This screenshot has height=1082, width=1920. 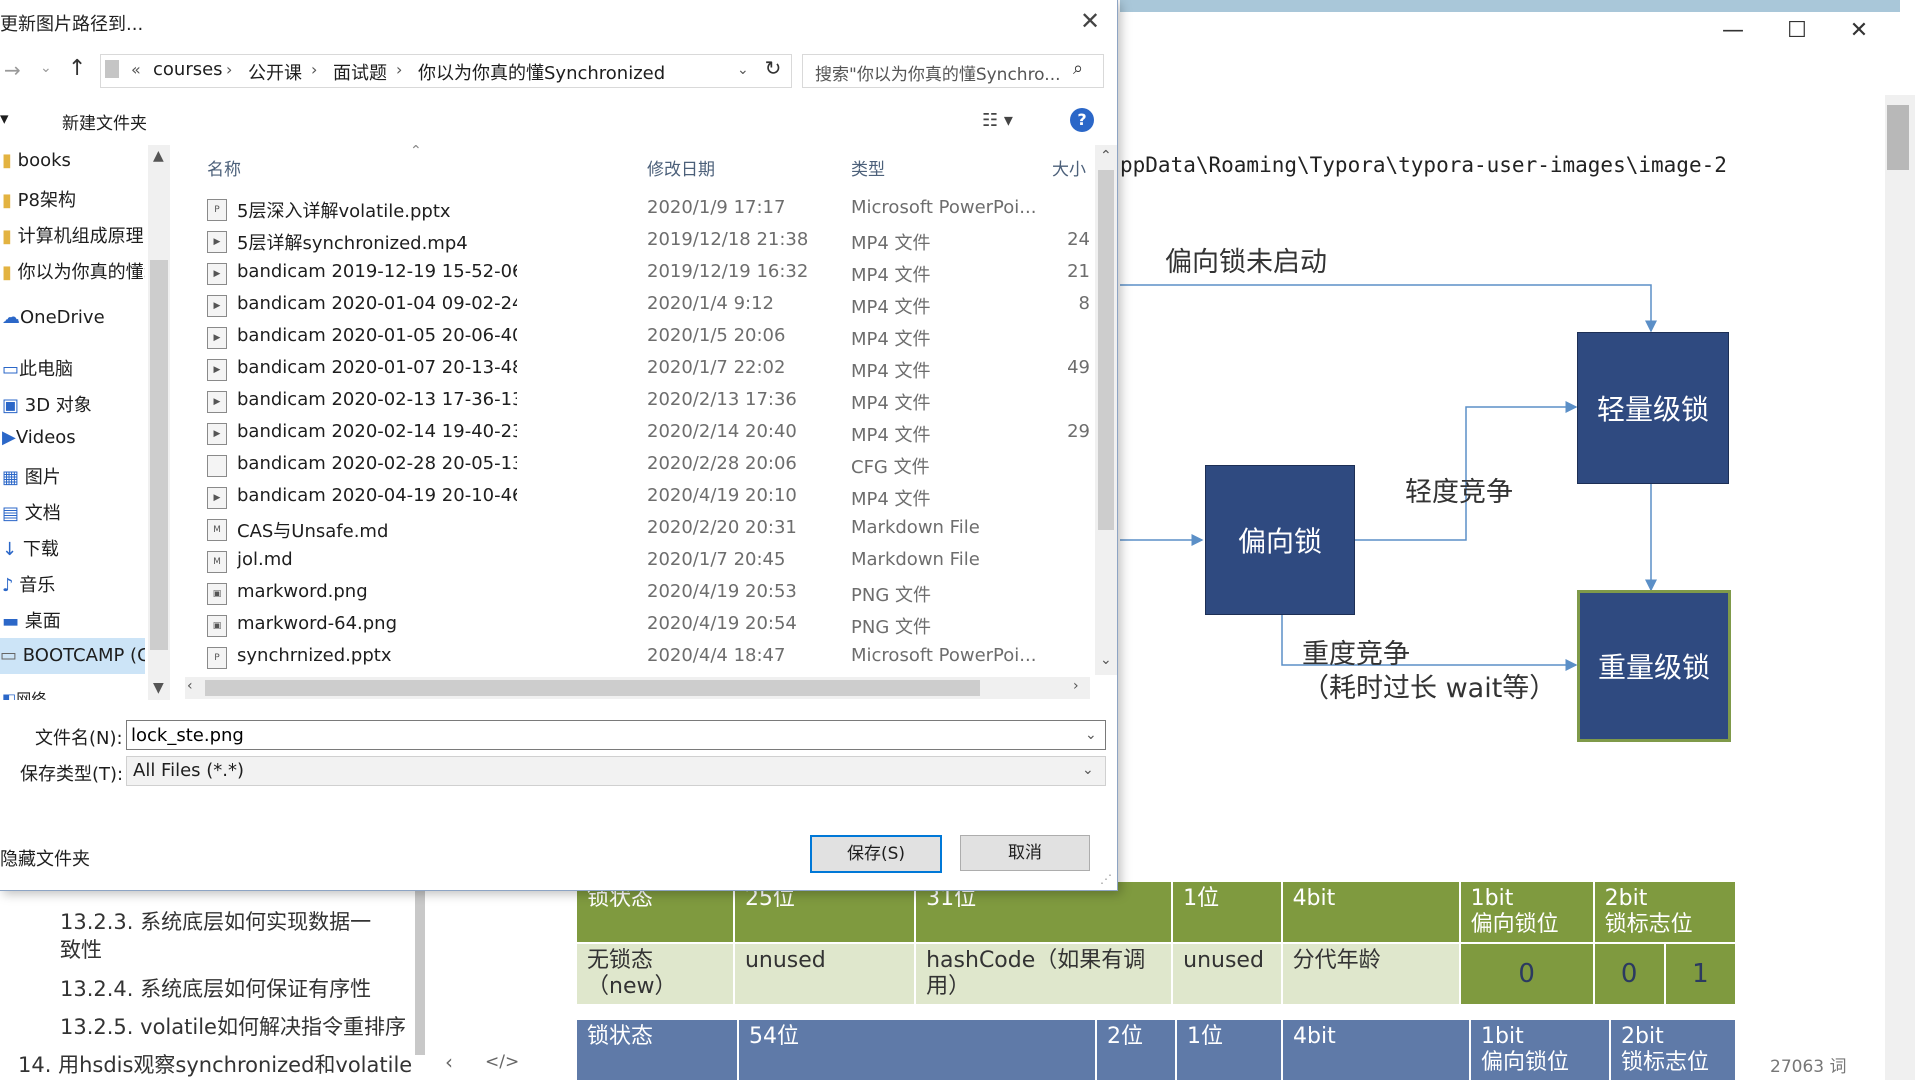 I want to click on breadcrumb-item: 面试题, so click(x=360, y=72).